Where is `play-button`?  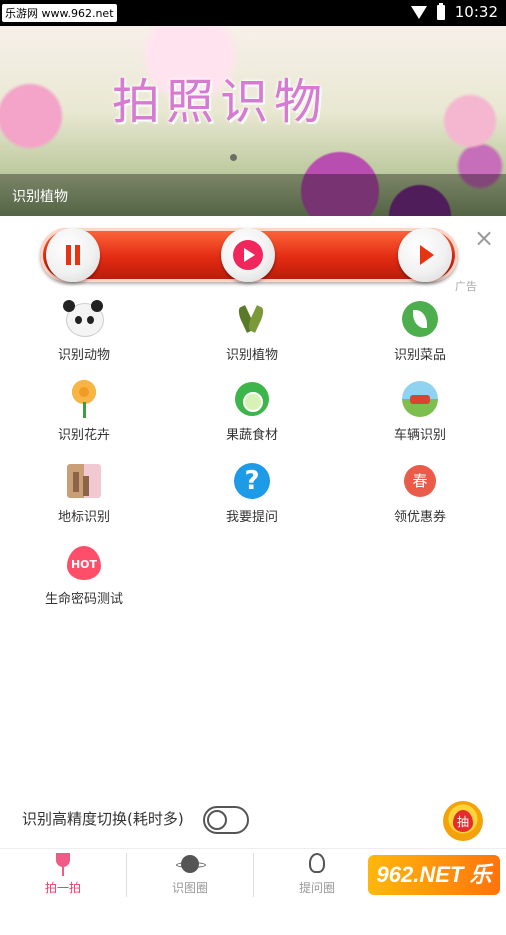 play-button is located at coordinates (425, 255).